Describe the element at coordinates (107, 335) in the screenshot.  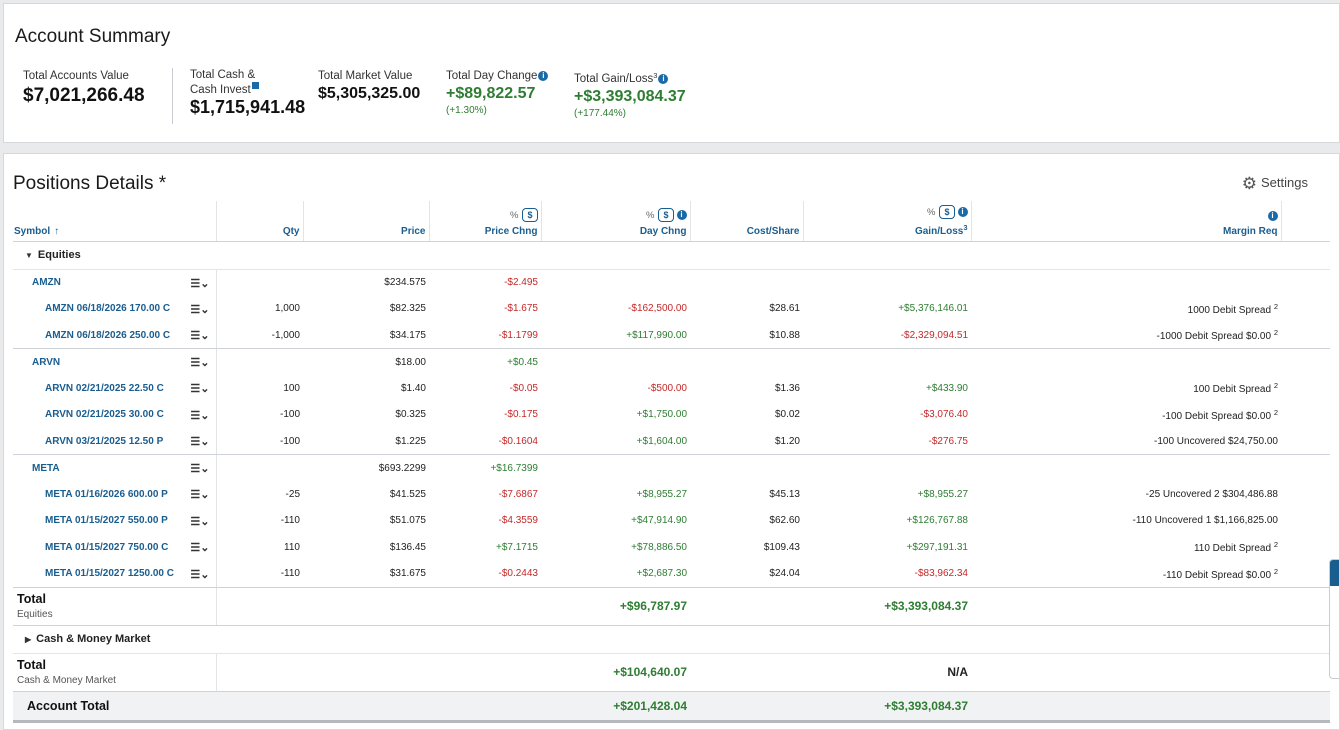
I see `symbol-link: AMZN 06/18/2026 250.00 C` at that location.